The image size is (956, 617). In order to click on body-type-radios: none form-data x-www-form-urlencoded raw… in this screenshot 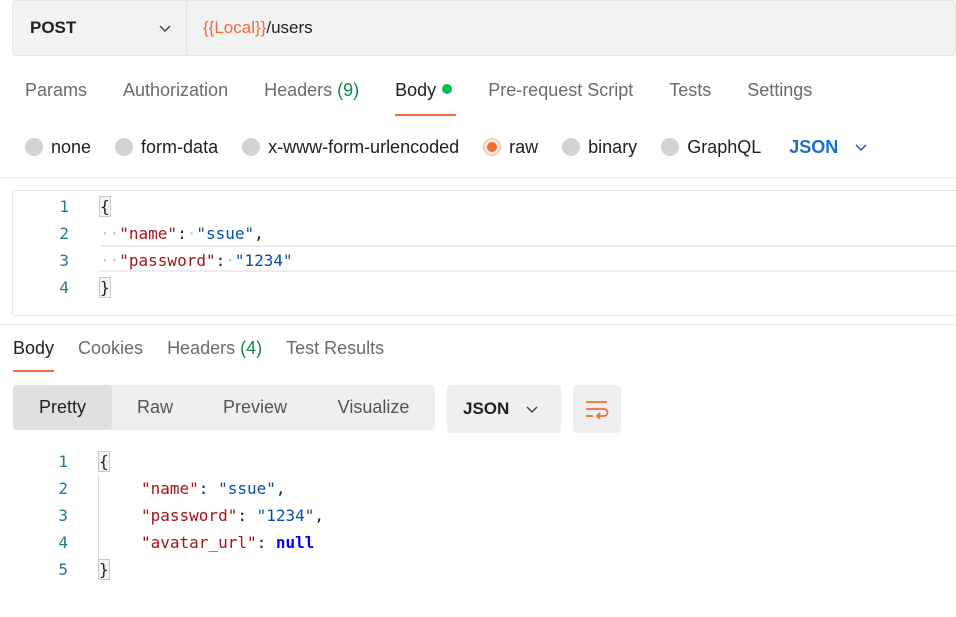, I will do `click(446, 147)`.